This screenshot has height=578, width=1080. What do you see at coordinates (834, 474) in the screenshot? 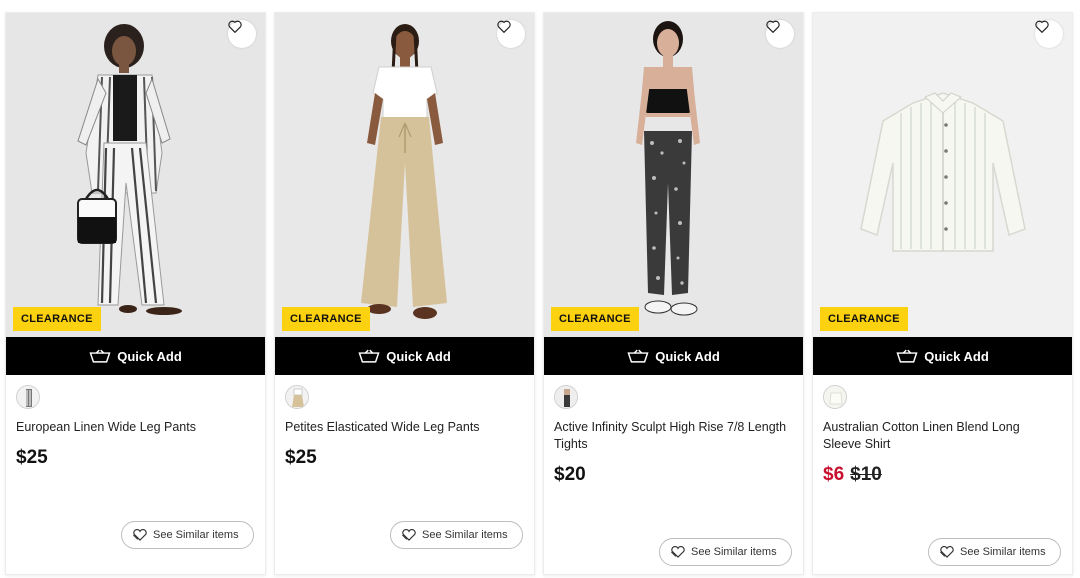
I see `sale-price: $6` at bounding box center [834, 474].